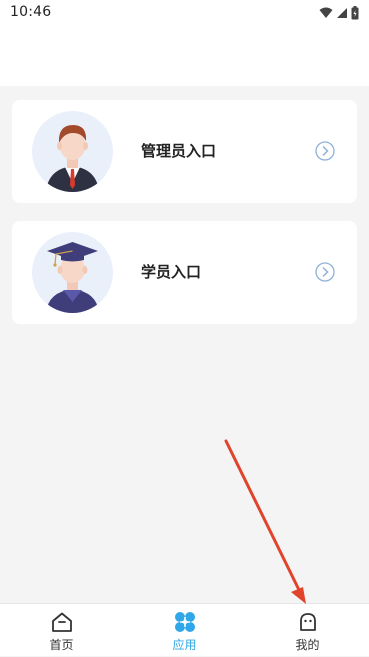 This screenshot has width=369, height=657. I want to click on student-entry-card: 学员入口, so click(184, 272).